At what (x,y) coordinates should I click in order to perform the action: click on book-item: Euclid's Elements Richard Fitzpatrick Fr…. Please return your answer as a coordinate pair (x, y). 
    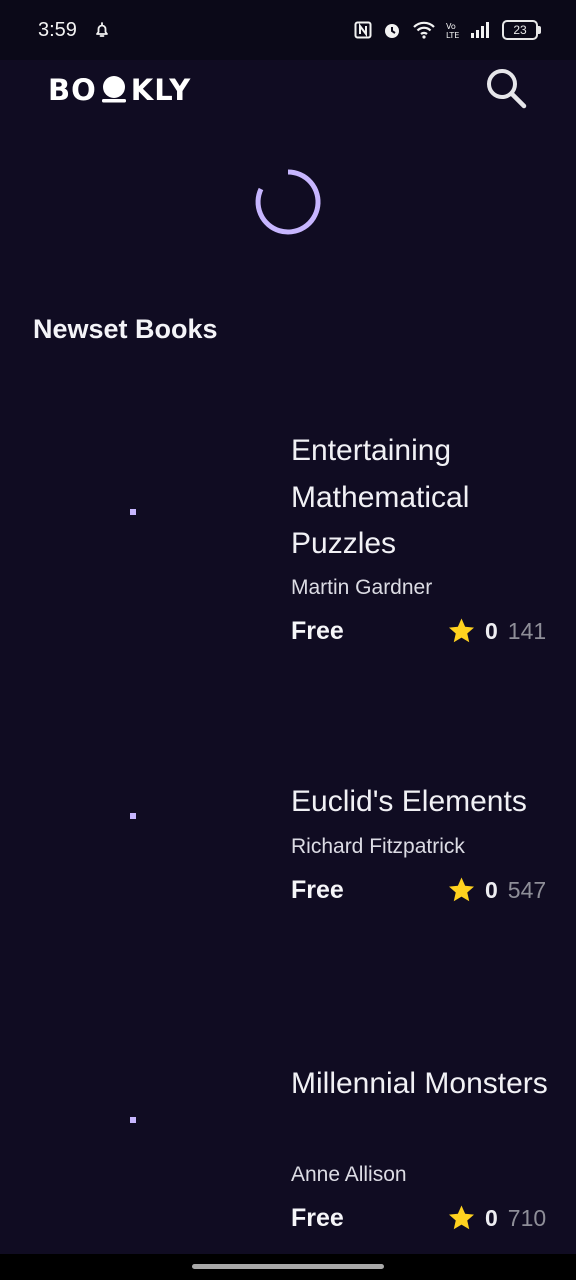
    Looking at the image, I should click on (288, 847).